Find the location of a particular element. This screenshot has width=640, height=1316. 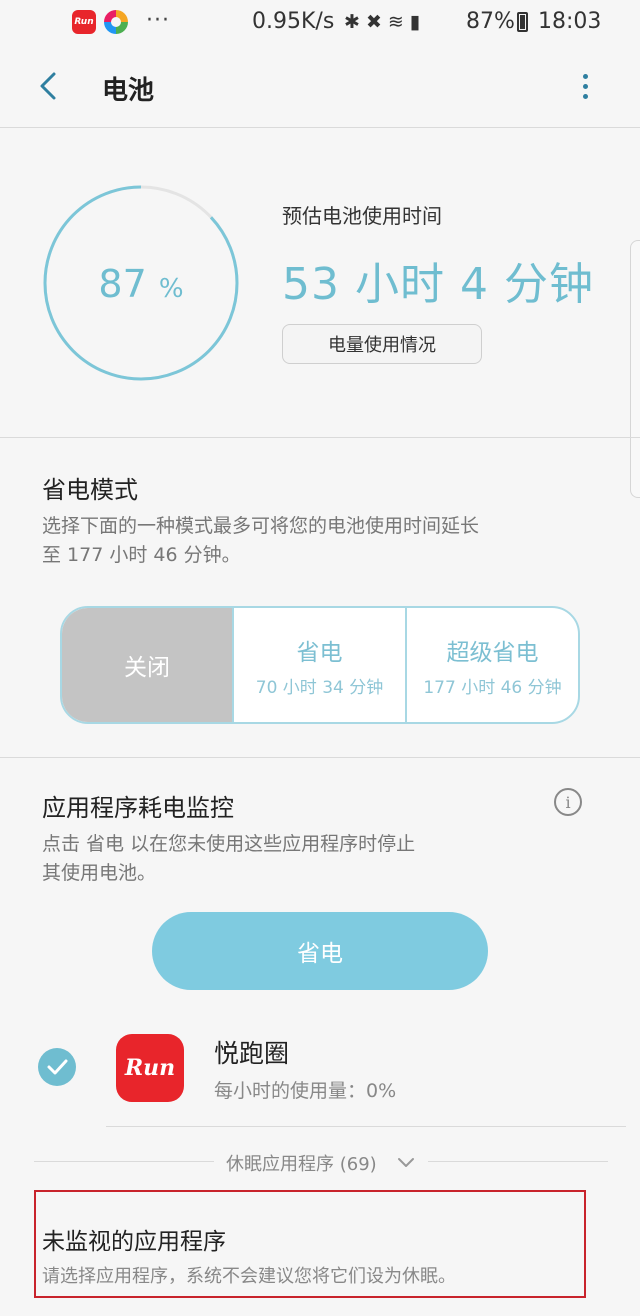

status-bar: Run ··· 0.95K/s ✱ ✖ ≋ ▮ 87% 18:03 is located at coordinates (320, 22).